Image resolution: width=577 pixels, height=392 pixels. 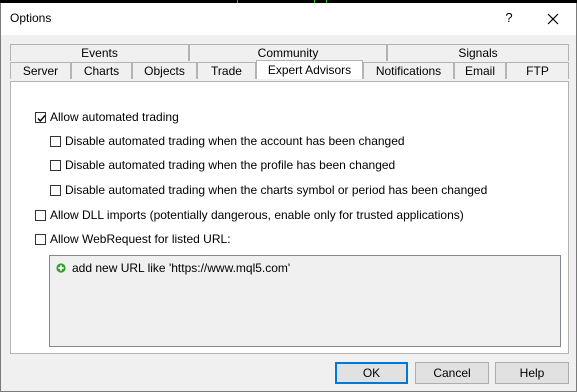 What do you see at coordinates (537, 70) in the screenshot?
I see `tab-ftp: FTP` at bounding box center [537, 70].